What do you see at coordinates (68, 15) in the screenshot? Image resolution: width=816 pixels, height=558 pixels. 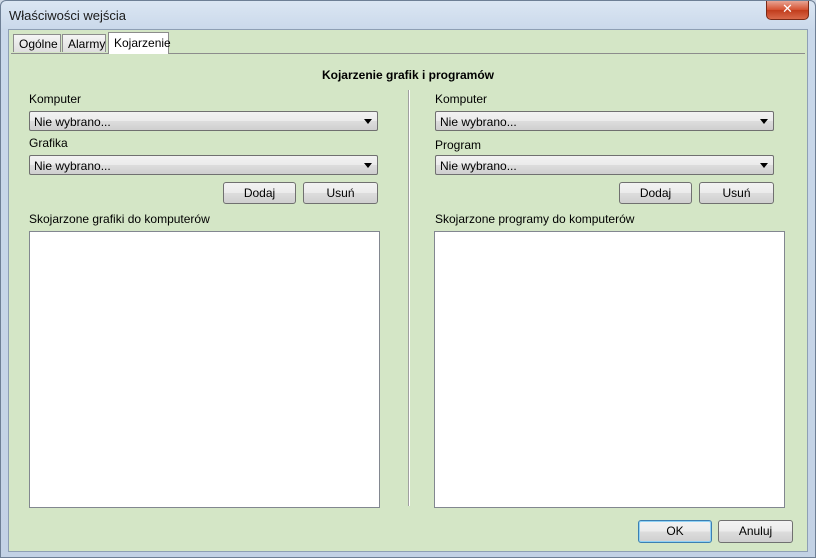 I see `window-title: Właściwości wejścia` at bounding box center [68, 15].